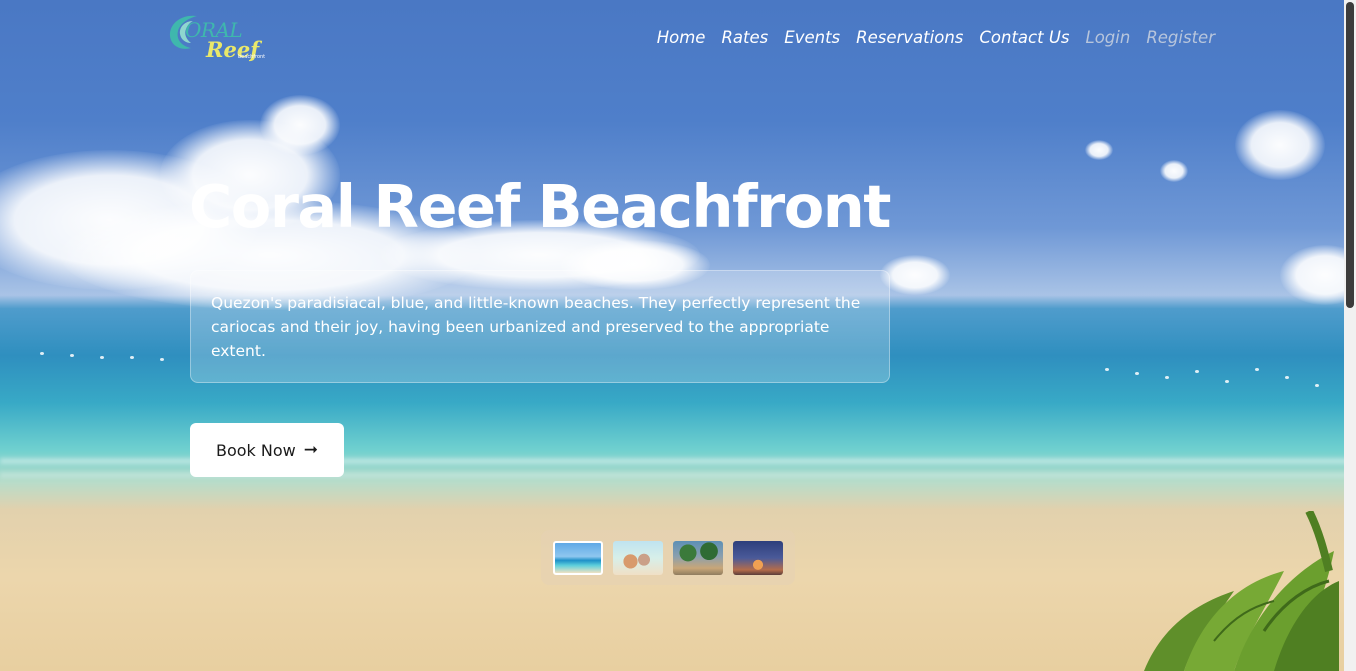 The width and height of the screenshot is (1356, 671). I want to click on nav-register-link: Register, so click(1180, 37).